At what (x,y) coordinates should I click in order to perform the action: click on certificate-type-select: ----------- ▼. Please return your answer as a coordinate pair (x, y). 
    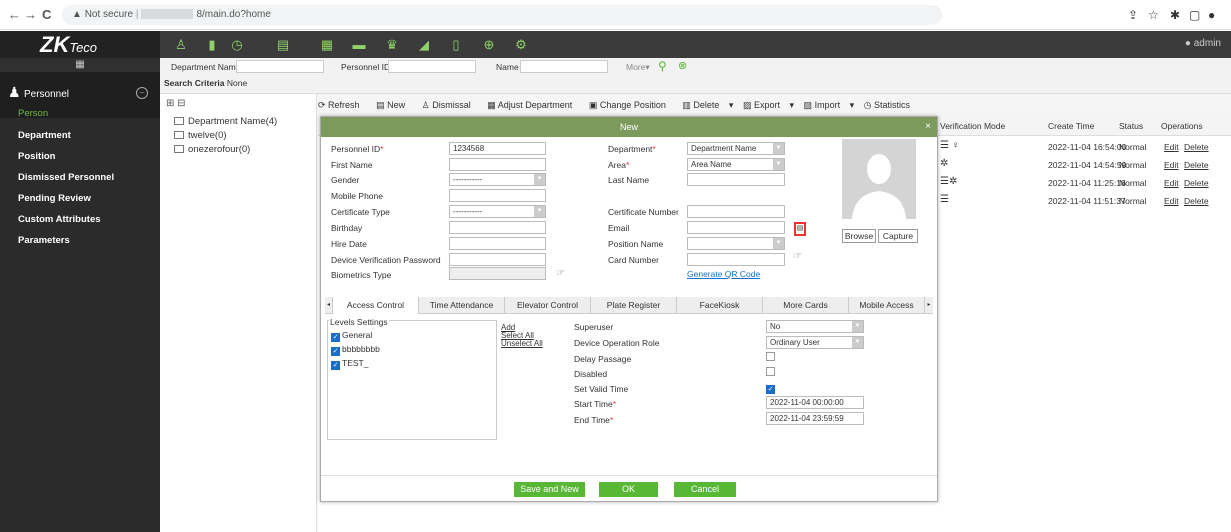
    Looking at the image, I should click on (497, 211).